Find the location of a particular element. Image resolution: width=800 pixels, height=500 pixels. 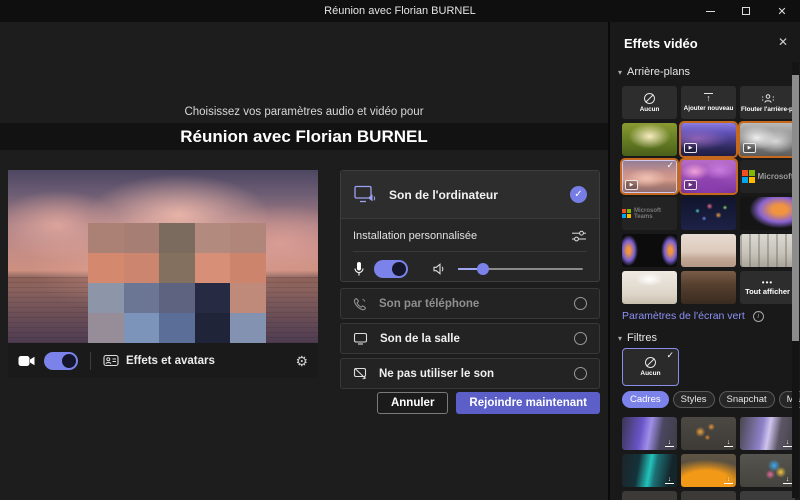

filter-none-selected: ✓ Aucun is located at coordinates (650, 367).